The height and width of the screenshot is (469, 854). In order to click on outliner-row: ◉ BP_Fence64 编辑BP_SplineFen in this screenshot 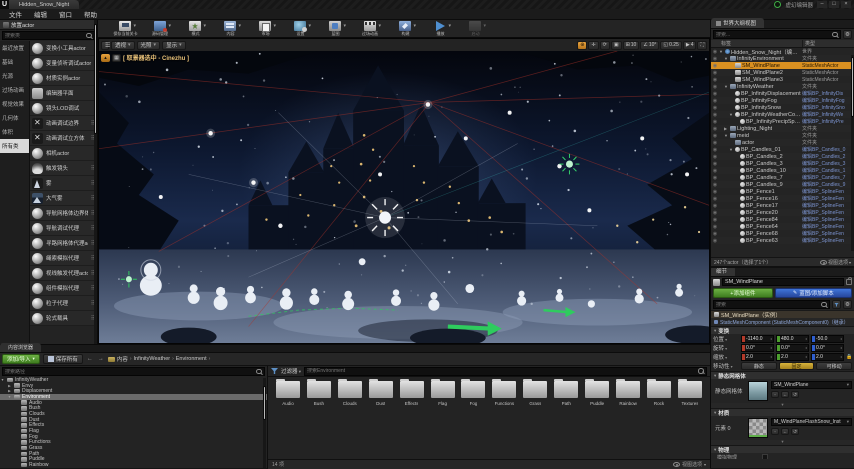, I will do `click(782, 226)`.